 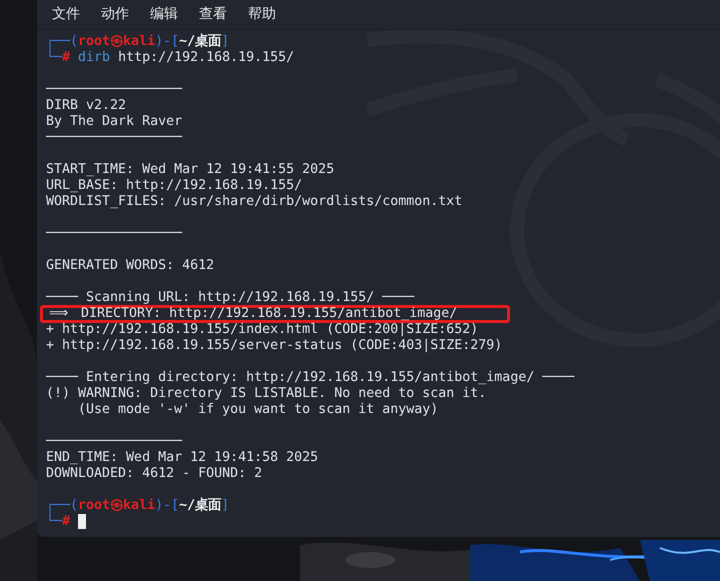 I want to click on menu-item: 帮助, so click(x=262, y=14).